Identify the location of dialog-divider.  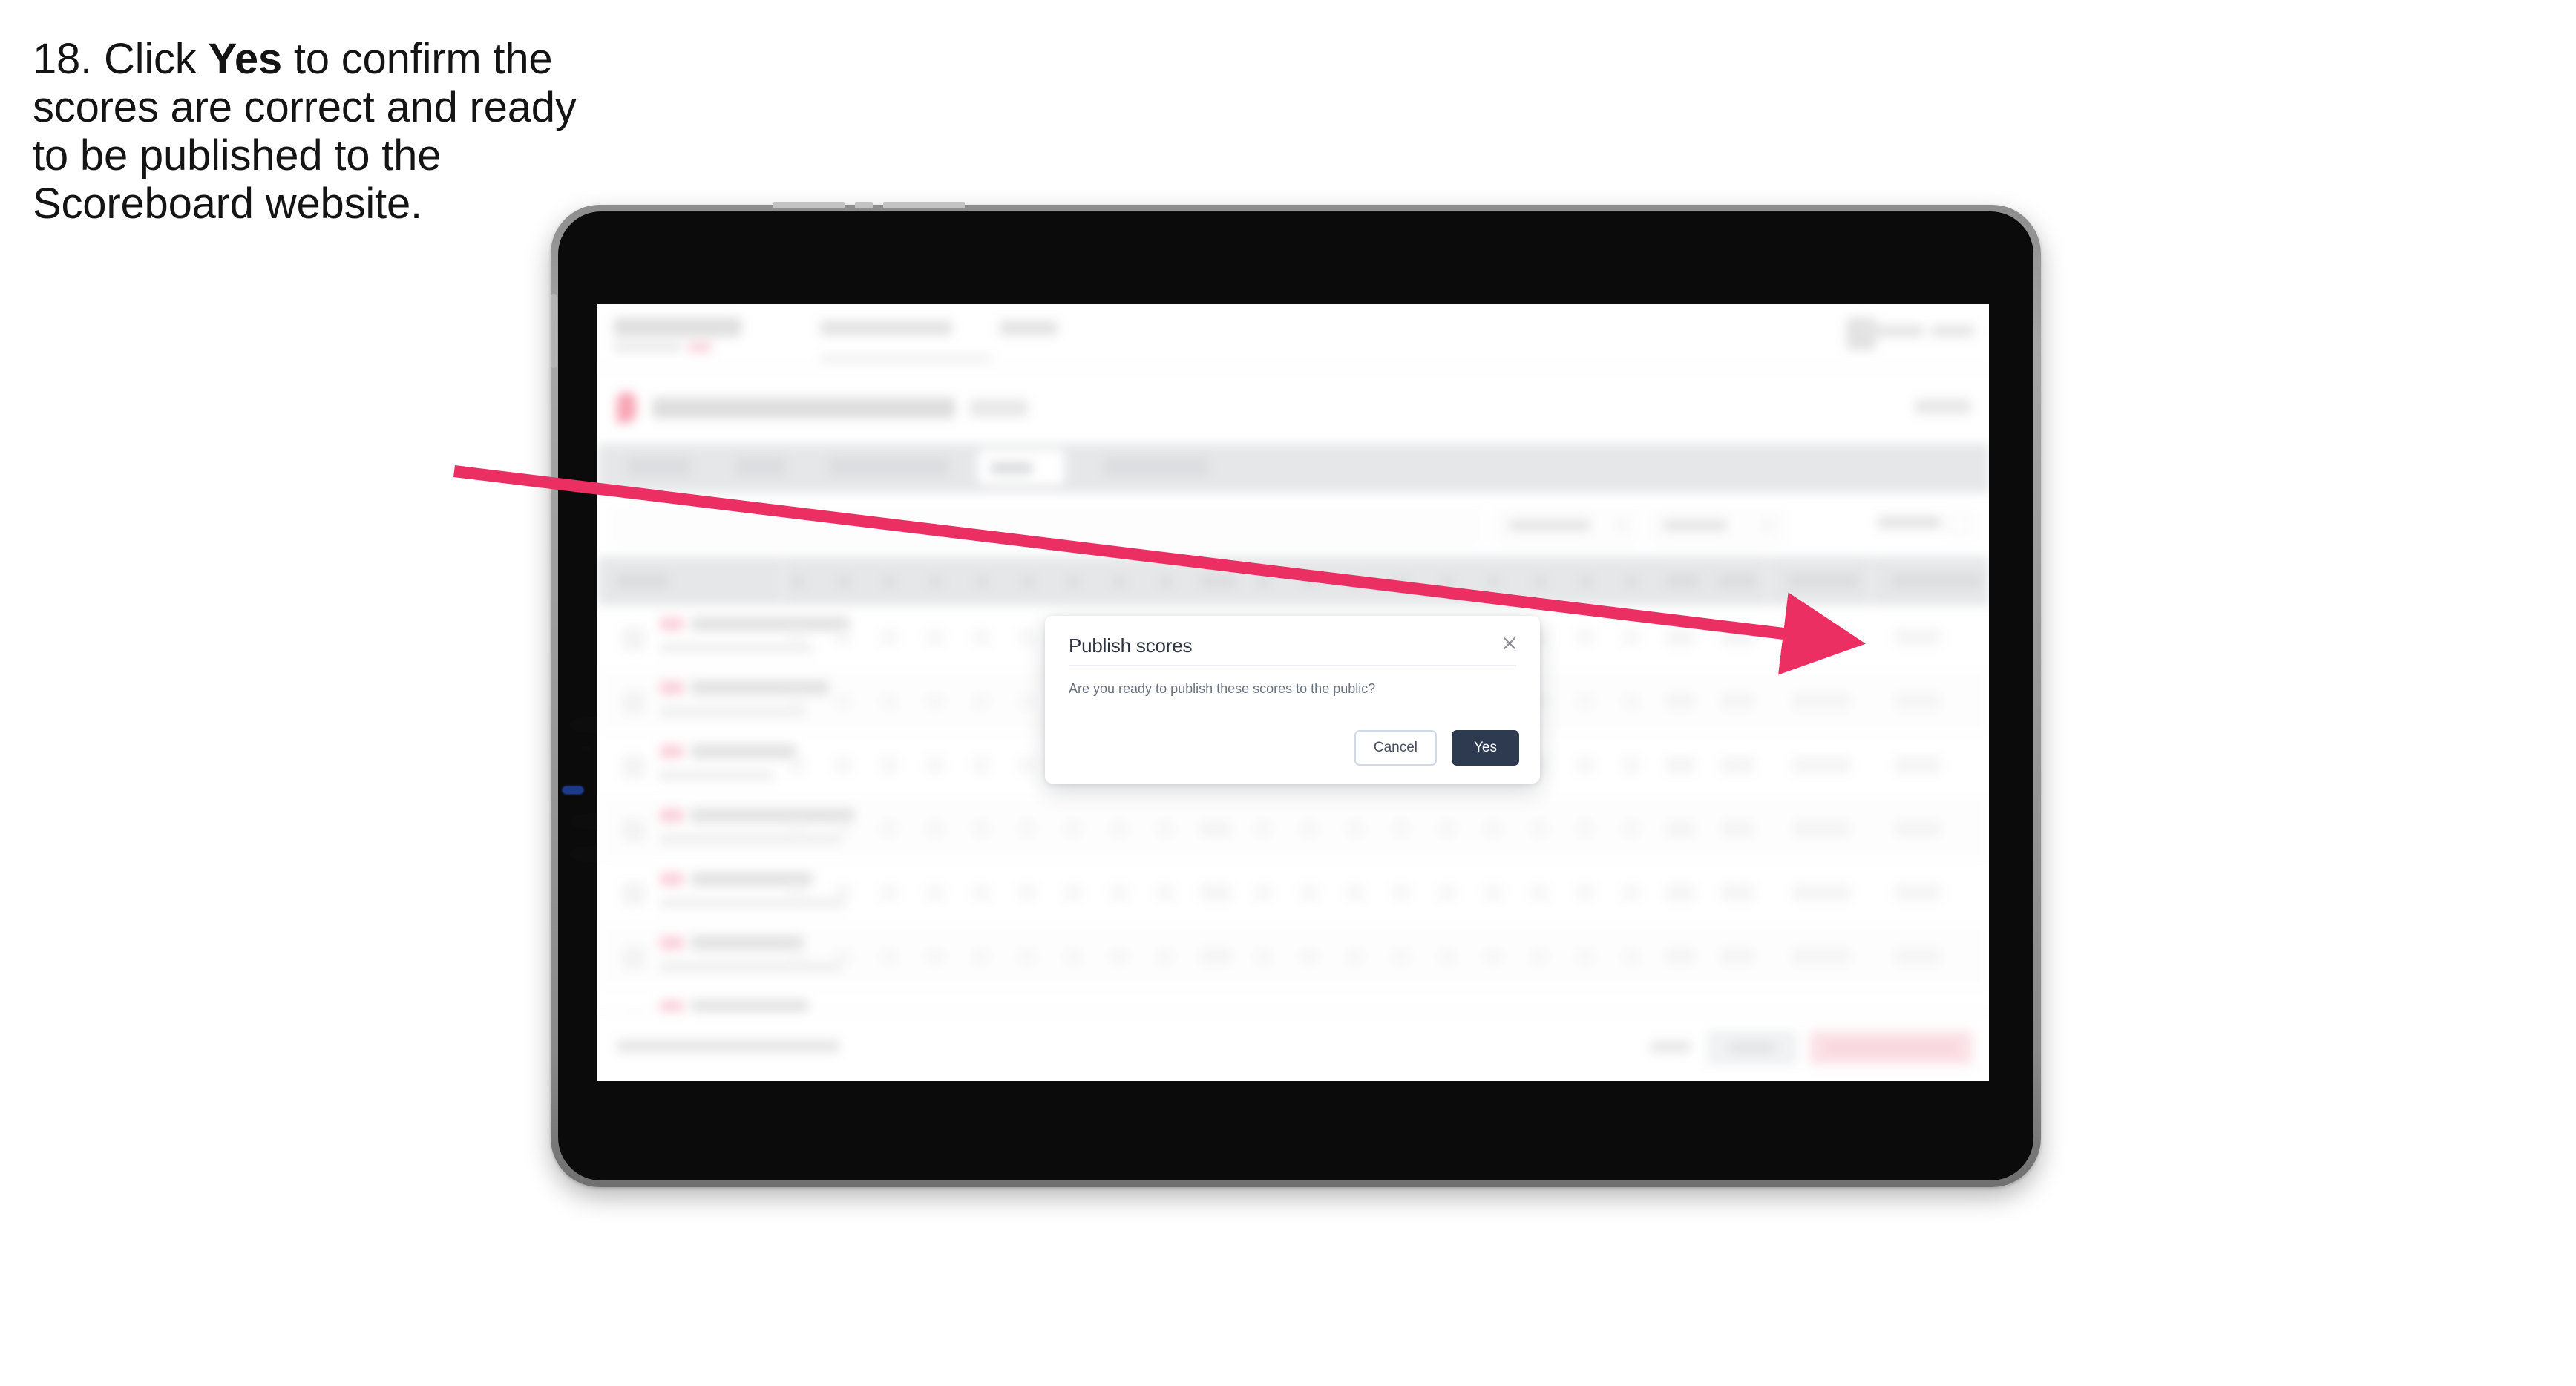
(1292, 665).